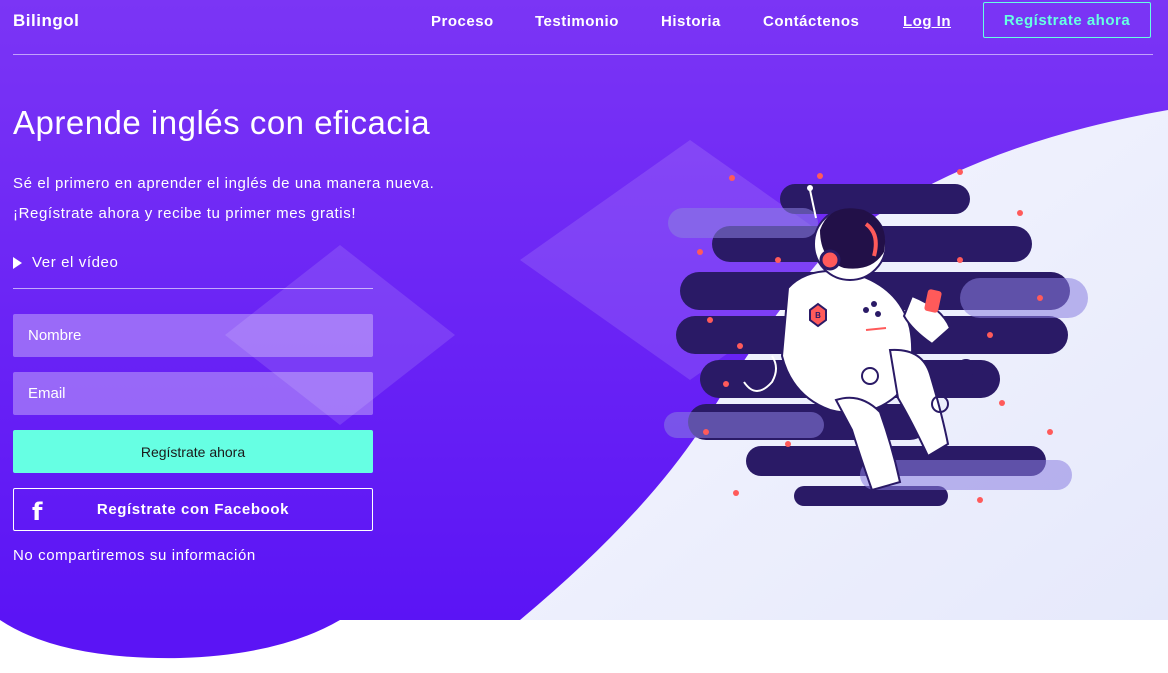 Image resolution: width=1168 pixels, height=673 pixels. I want to click on divider, so click(193, 288).